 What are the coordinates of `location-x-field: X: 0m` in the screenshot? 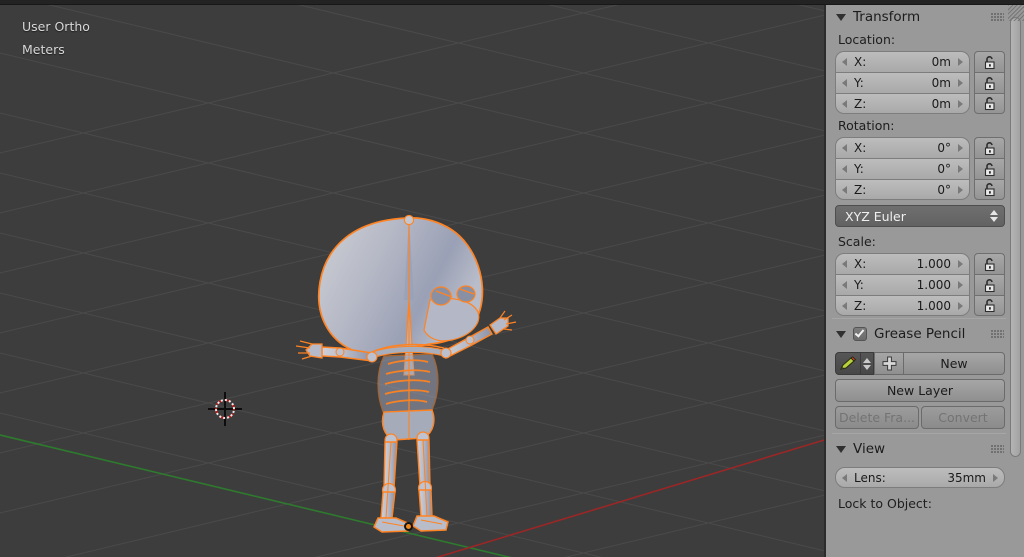 It's located at (902, 61).